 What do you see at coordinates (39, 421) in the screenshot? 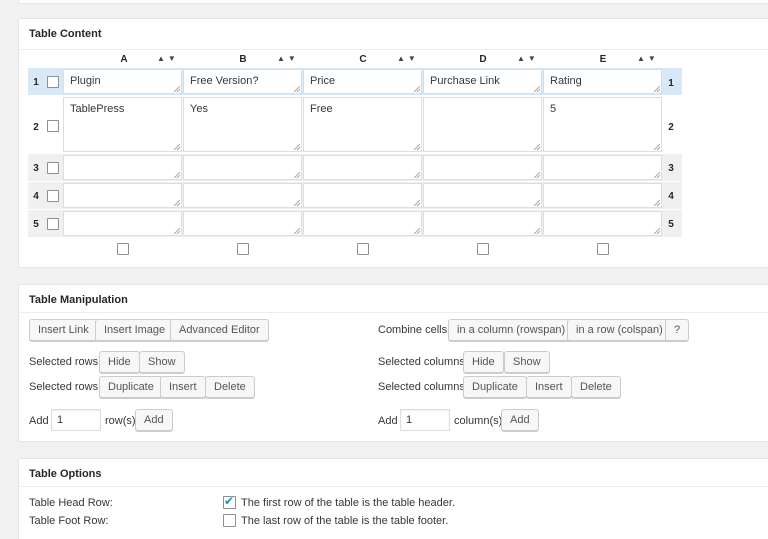
I see `add-rows-label: Add` at bounding box center [39, 421].